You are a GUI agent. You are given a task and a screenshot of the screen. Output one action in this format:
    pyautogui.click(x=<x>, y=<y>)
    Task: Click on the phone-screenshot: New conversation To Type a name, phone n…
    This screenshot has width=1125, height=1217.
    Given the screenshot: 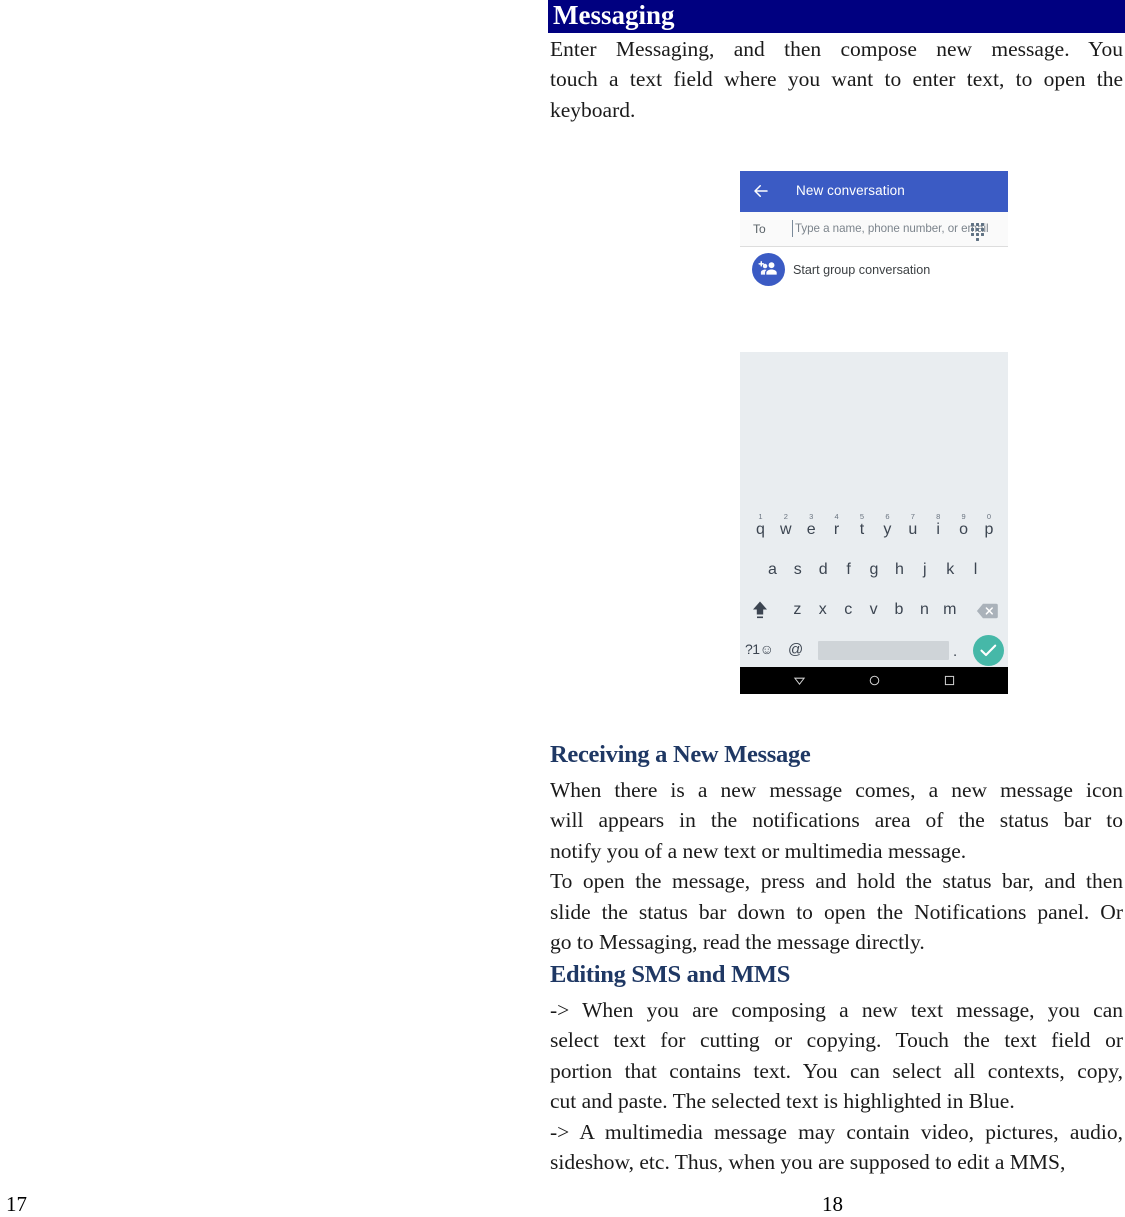 What is the action you would take?
    pyautogui.click(x=874, y=432)
    